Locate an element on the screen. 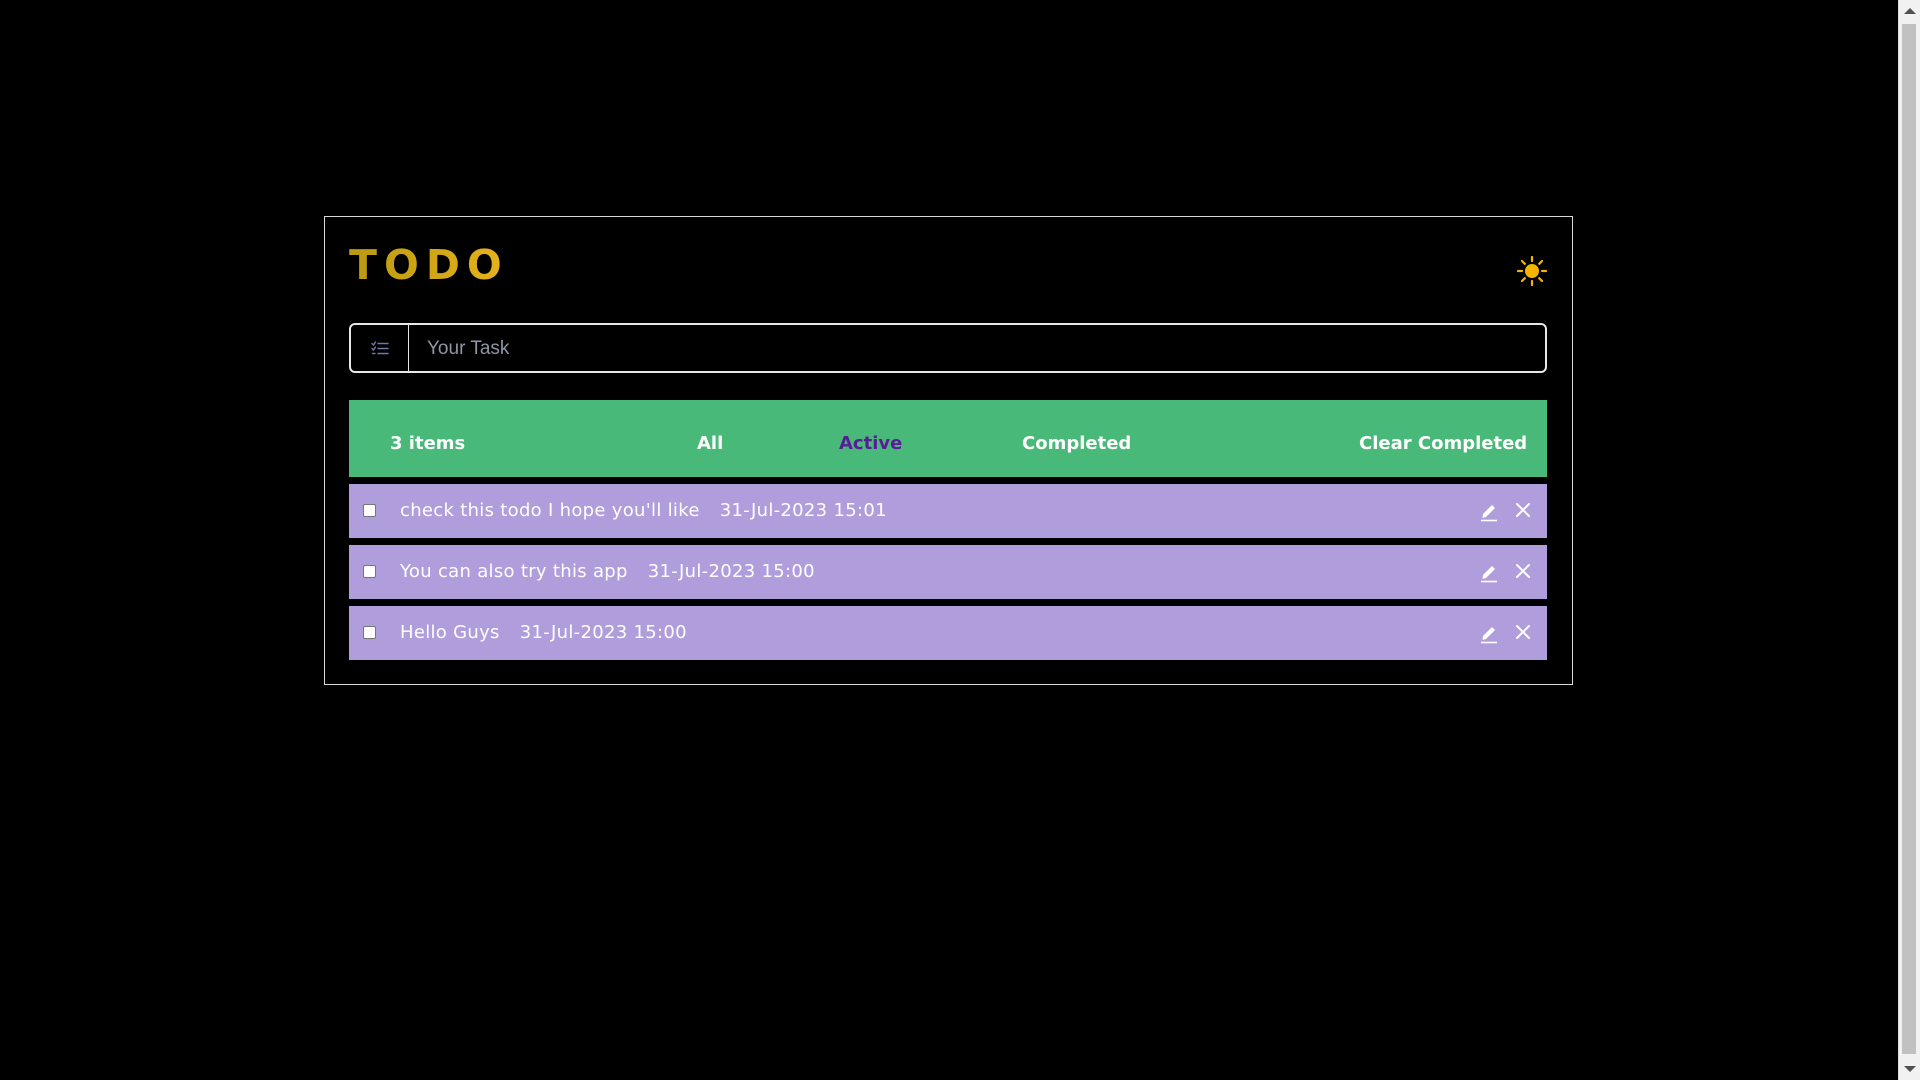 The height and width of the screenshot is (1080, 1920). todo-text: You can also try this app is located at coordinates (514, 571).